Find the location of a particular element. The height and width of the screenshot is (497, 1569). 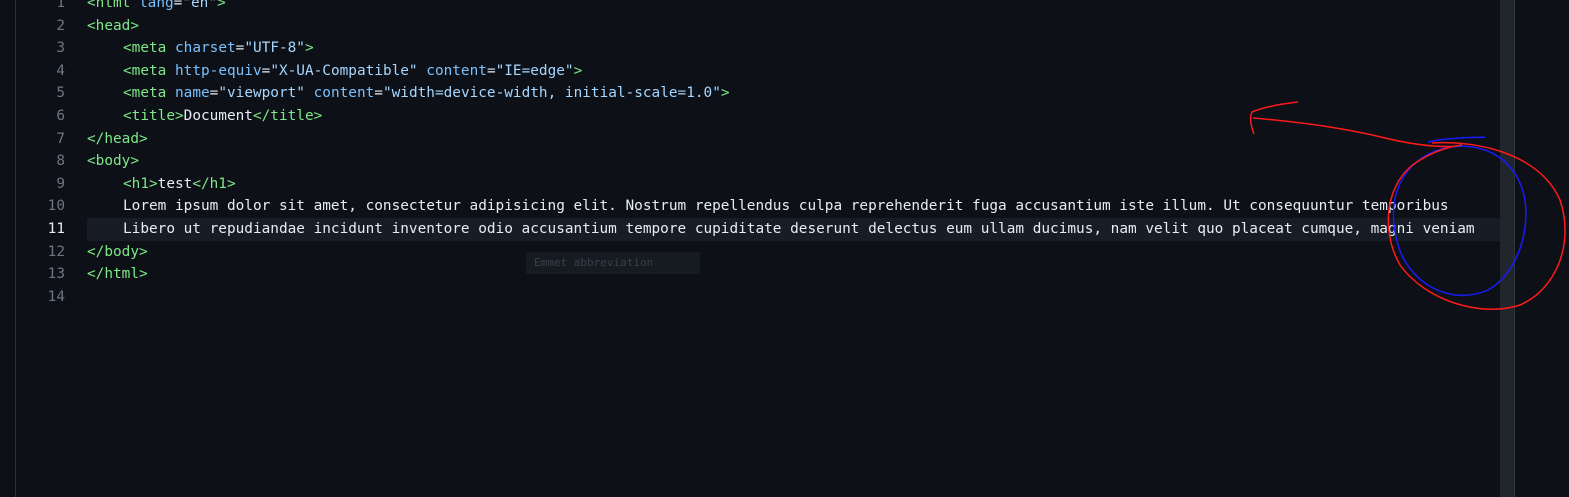

line-number: 10 is located at coordinates (56, 206).